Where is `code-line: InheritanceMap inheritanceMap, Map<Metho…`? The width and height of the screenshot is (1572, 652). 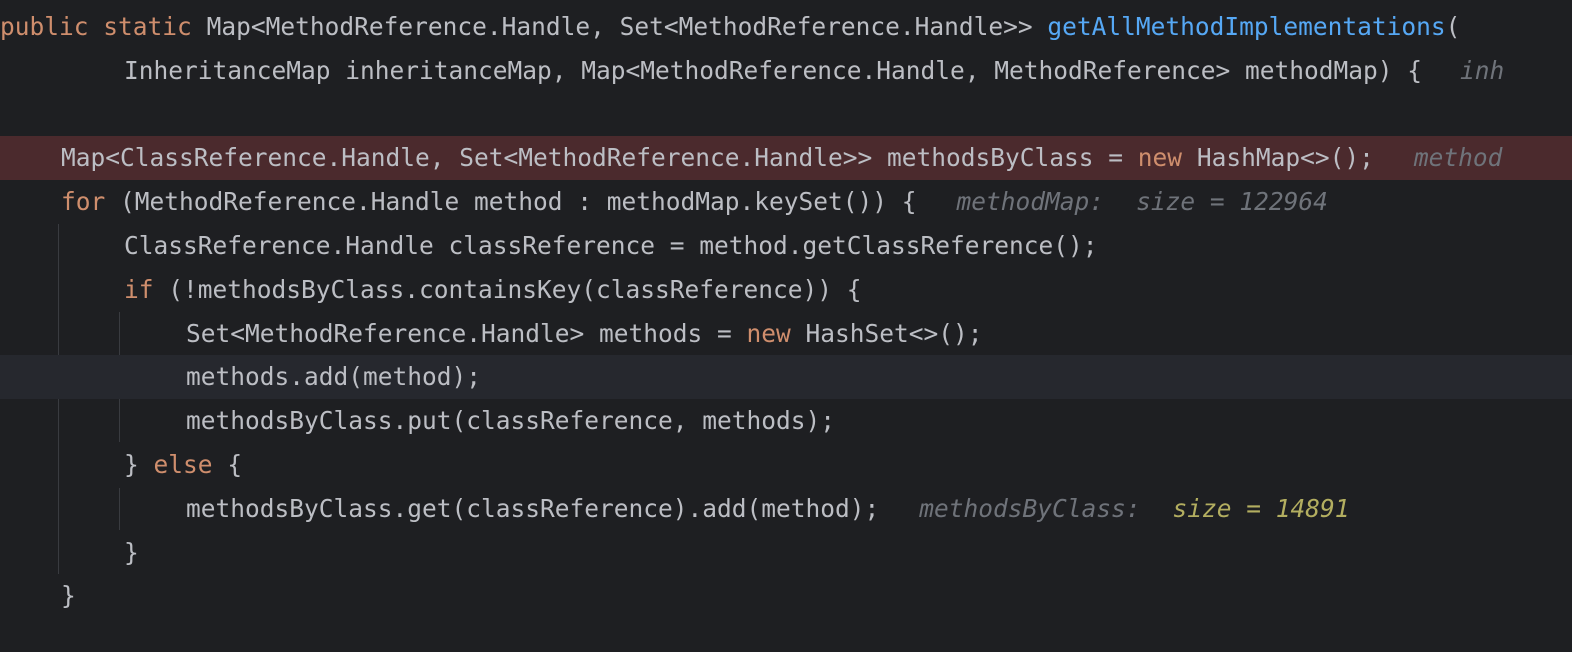 code-line: InheritanceMap inheritanceMap, Map<Metho… is located at coordinates (786, 71).